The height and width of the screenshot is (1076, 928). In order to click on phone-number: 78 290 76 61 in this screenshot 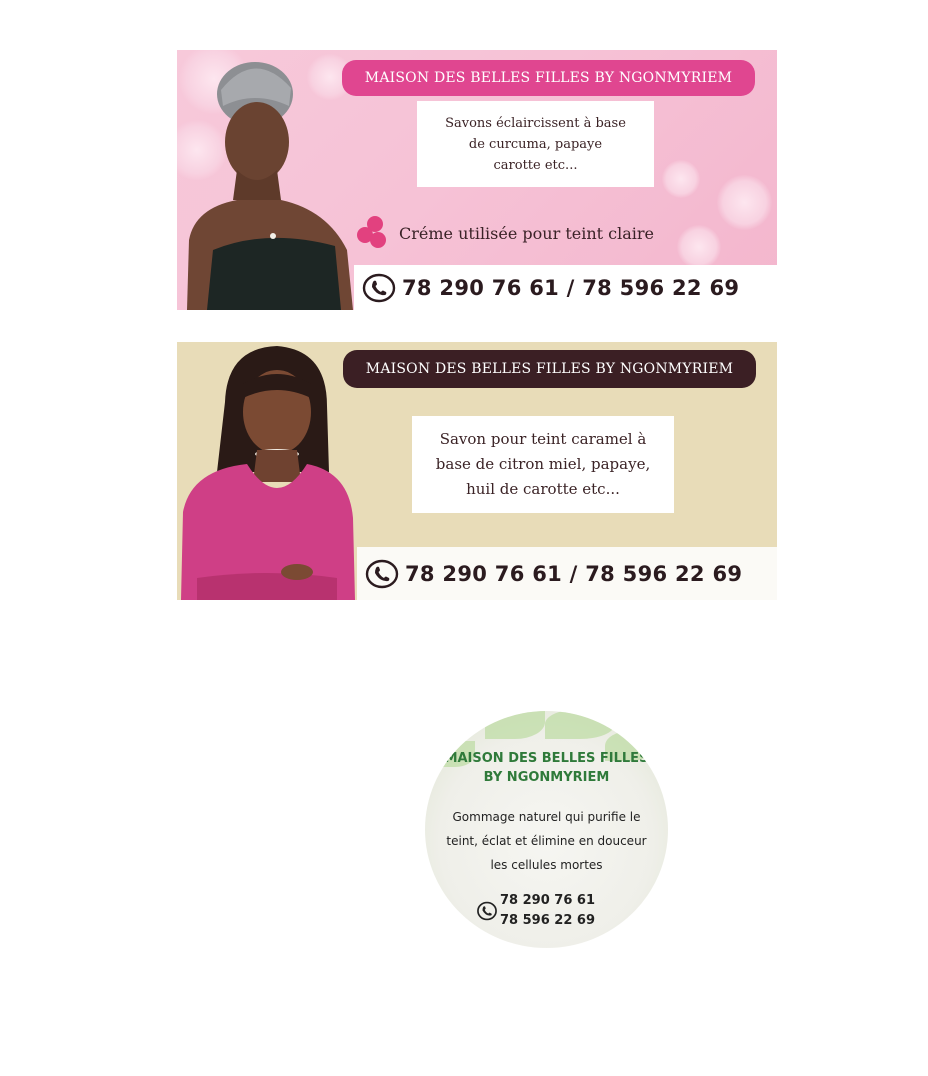, I will do `click(547, 900)`.